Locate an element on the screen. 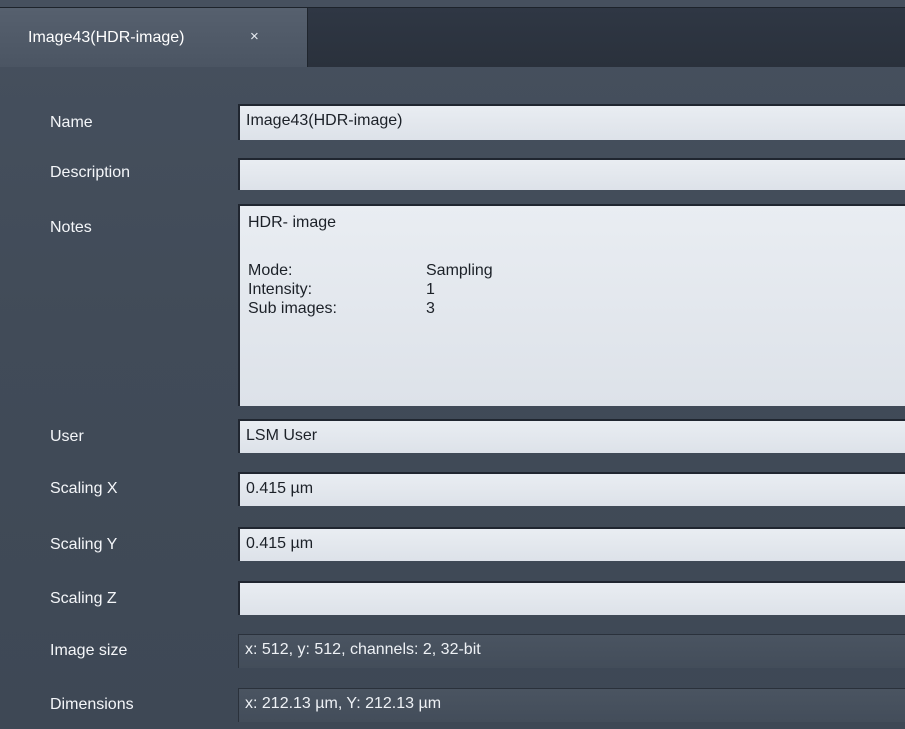 The image size is (905, 729). notes-heading: HDR- image is located at coordinates (292, 222).